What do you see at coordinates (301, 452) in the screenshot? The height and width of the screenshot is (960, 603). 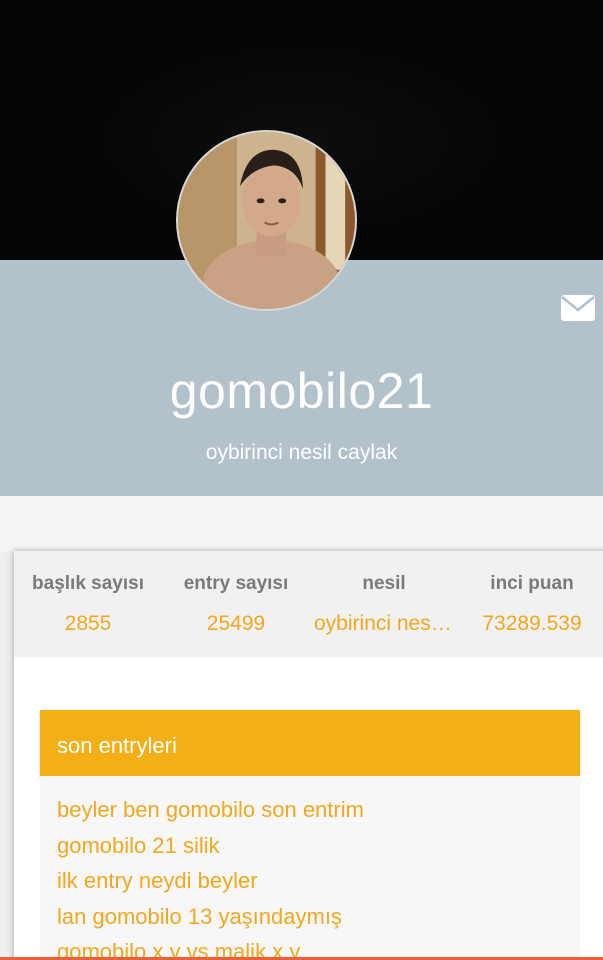 I see `user-title: oybirinci nesil caylak` at bounding box center [301, 452].